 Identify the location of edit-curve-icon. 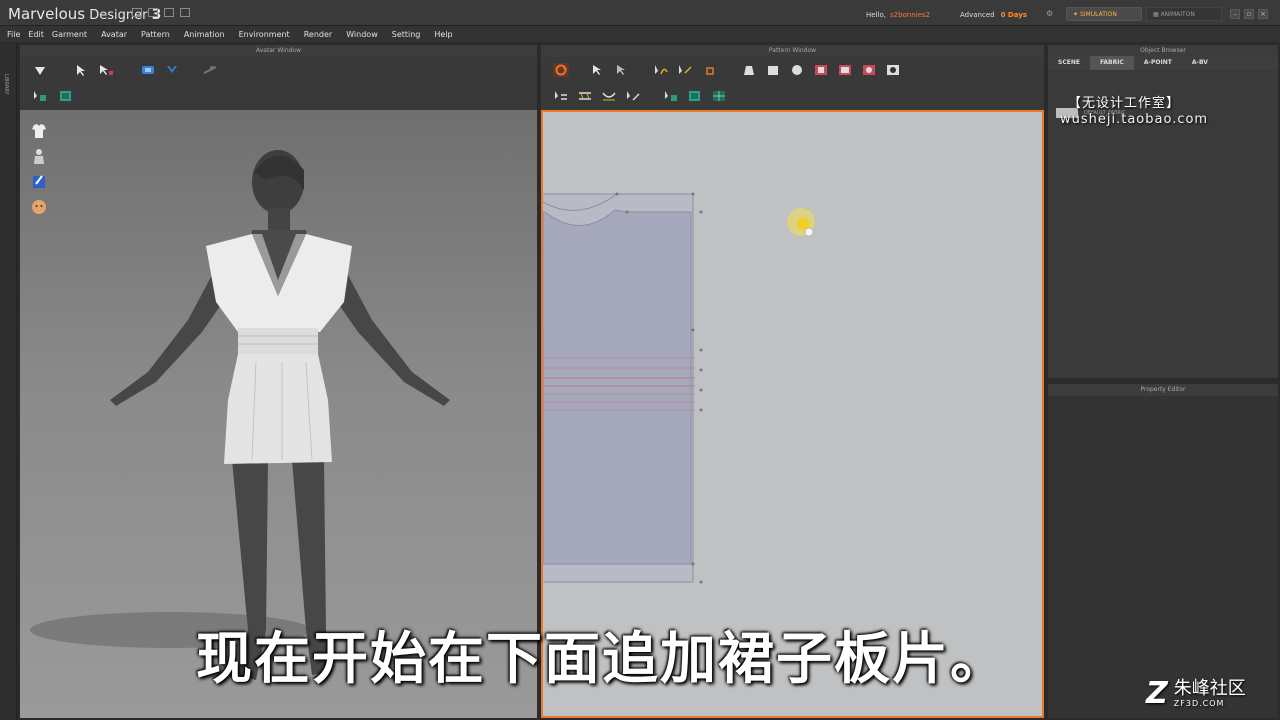
(685, 70).